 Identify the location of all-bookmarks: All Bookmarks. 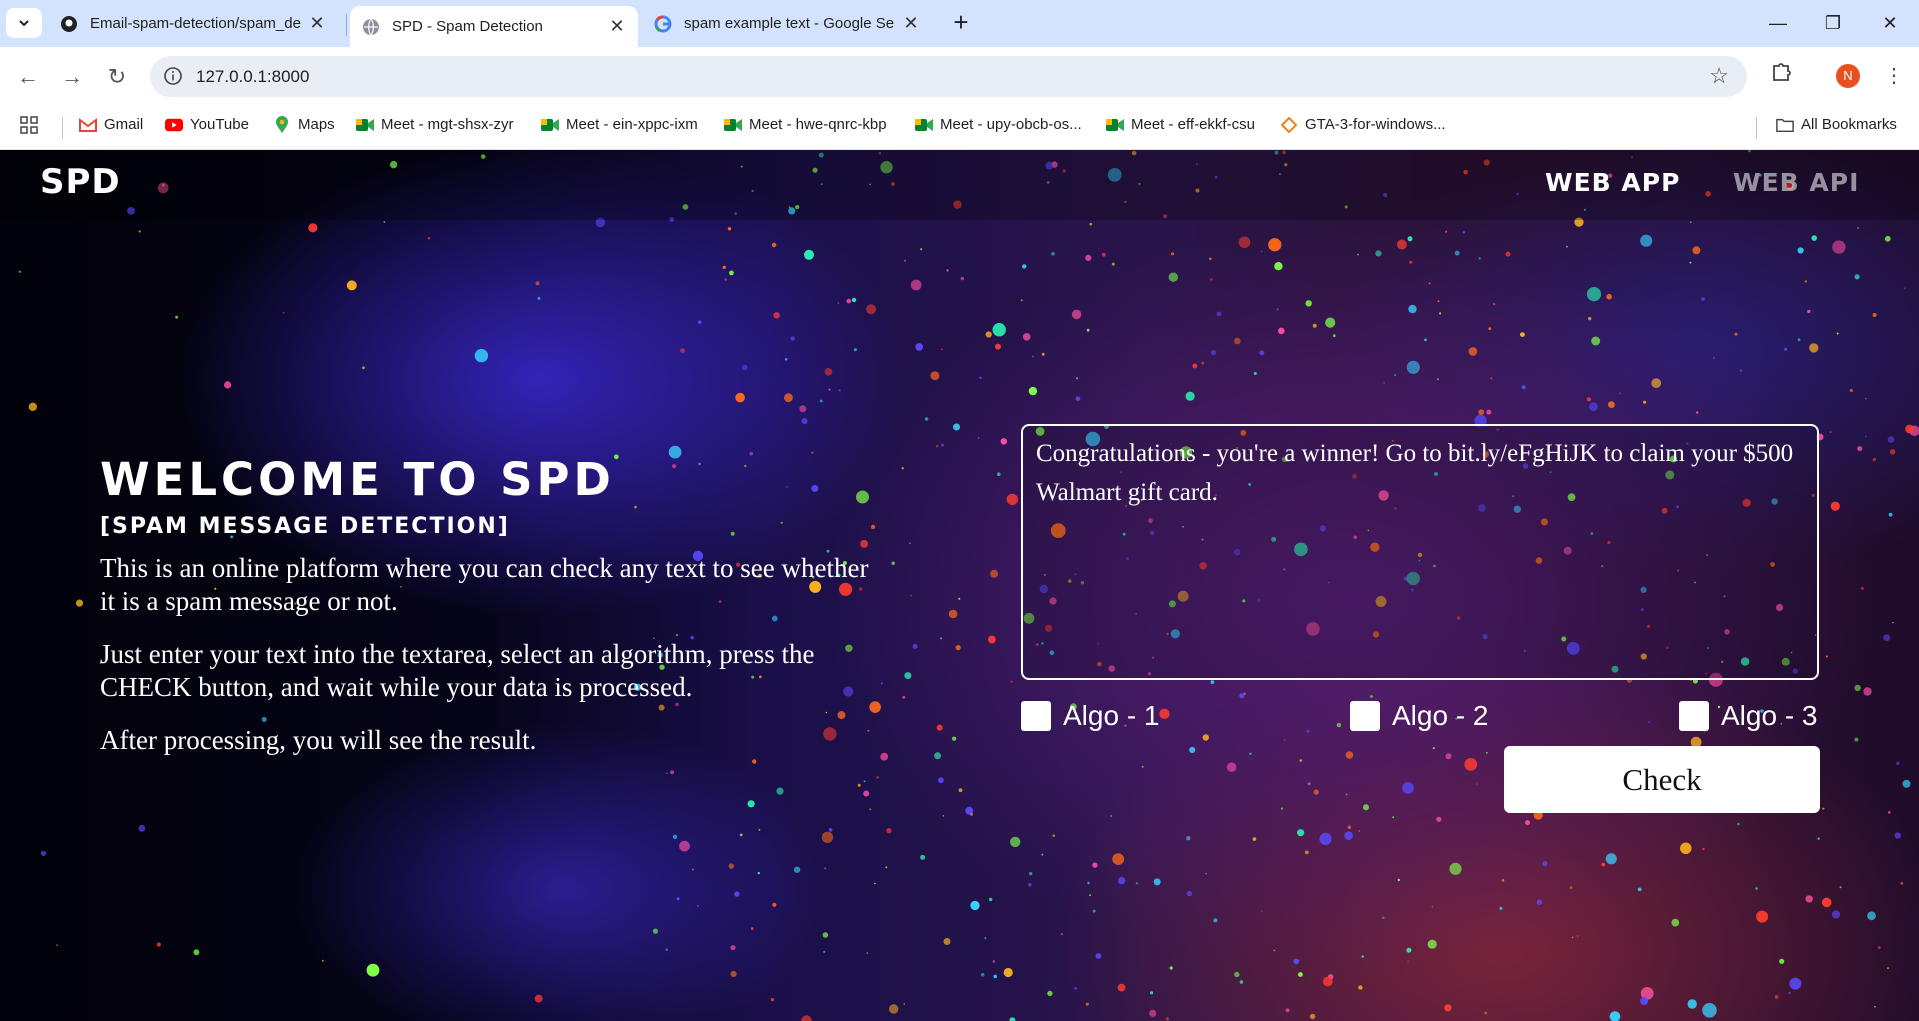
(1836, 124).